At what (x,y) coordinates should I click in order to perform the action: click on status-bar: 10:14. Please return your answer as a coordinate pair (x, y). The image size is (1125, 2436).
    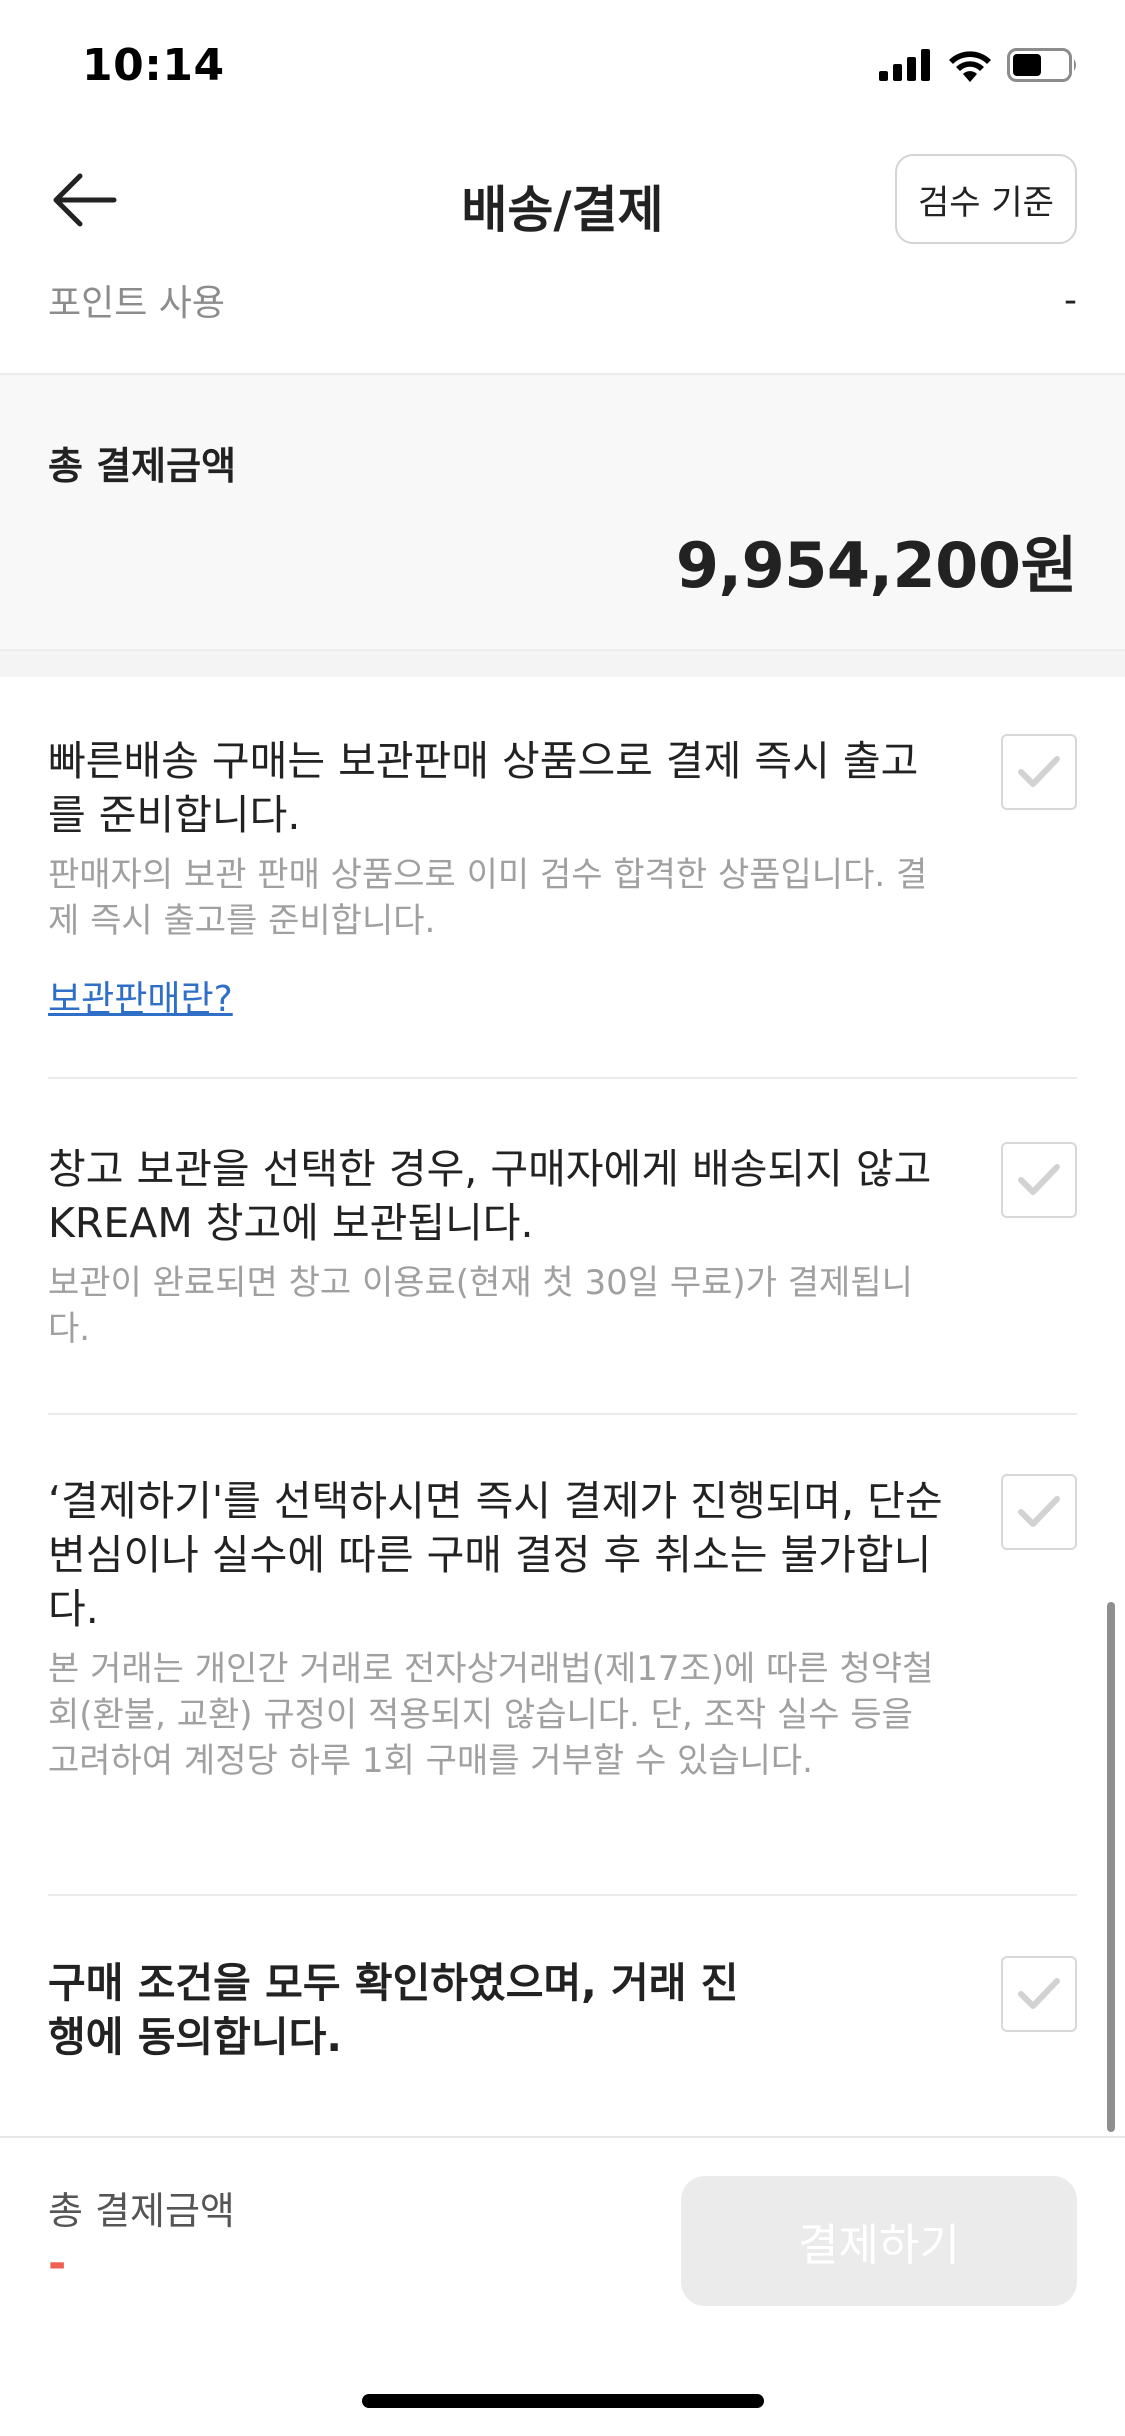
    Looking at the image, I should click on (562, 68).